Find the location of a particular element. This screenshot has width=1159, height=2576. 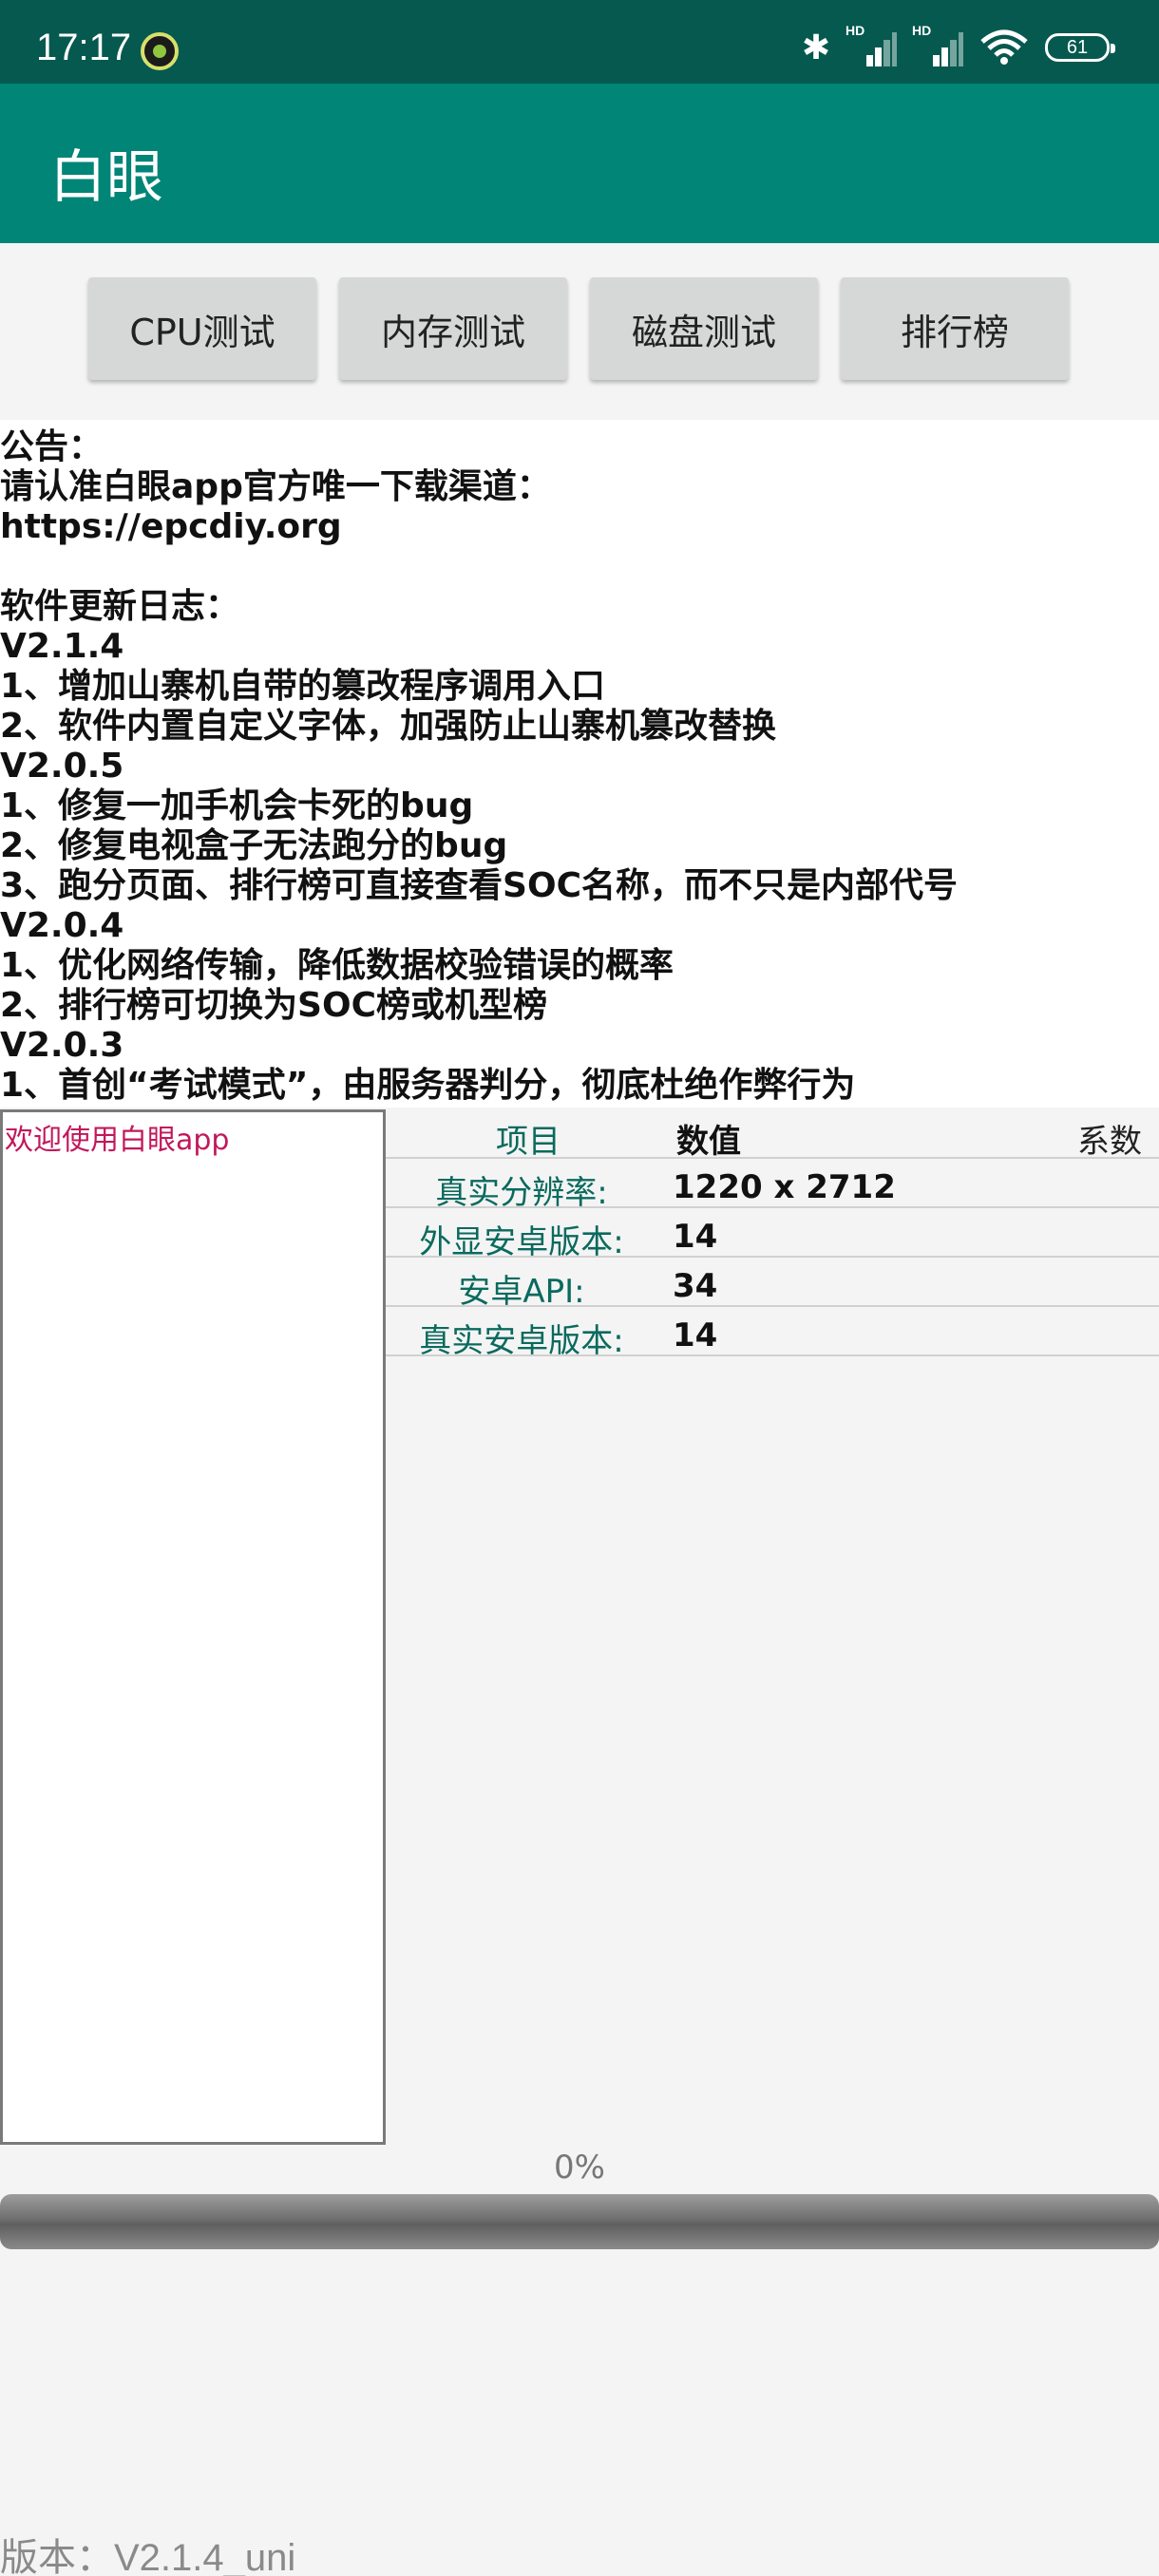

row-value: 34 is located at coordinates (695, 1286).